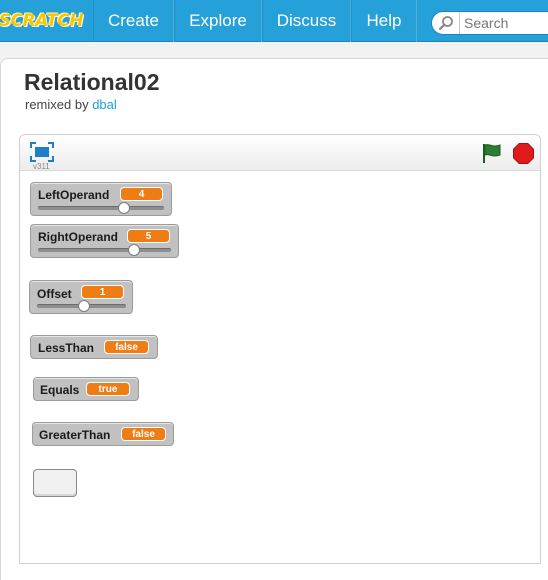  I want to click on fullscreen-icon, so click(42, 152).